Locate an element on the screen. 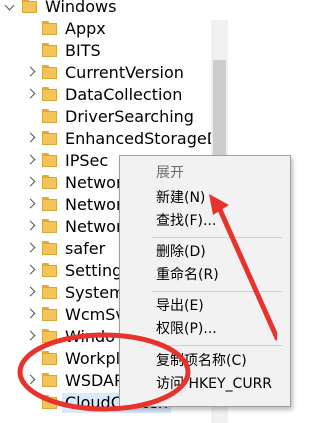  tree-item-root: Windows is located at coordinates (138, 9).